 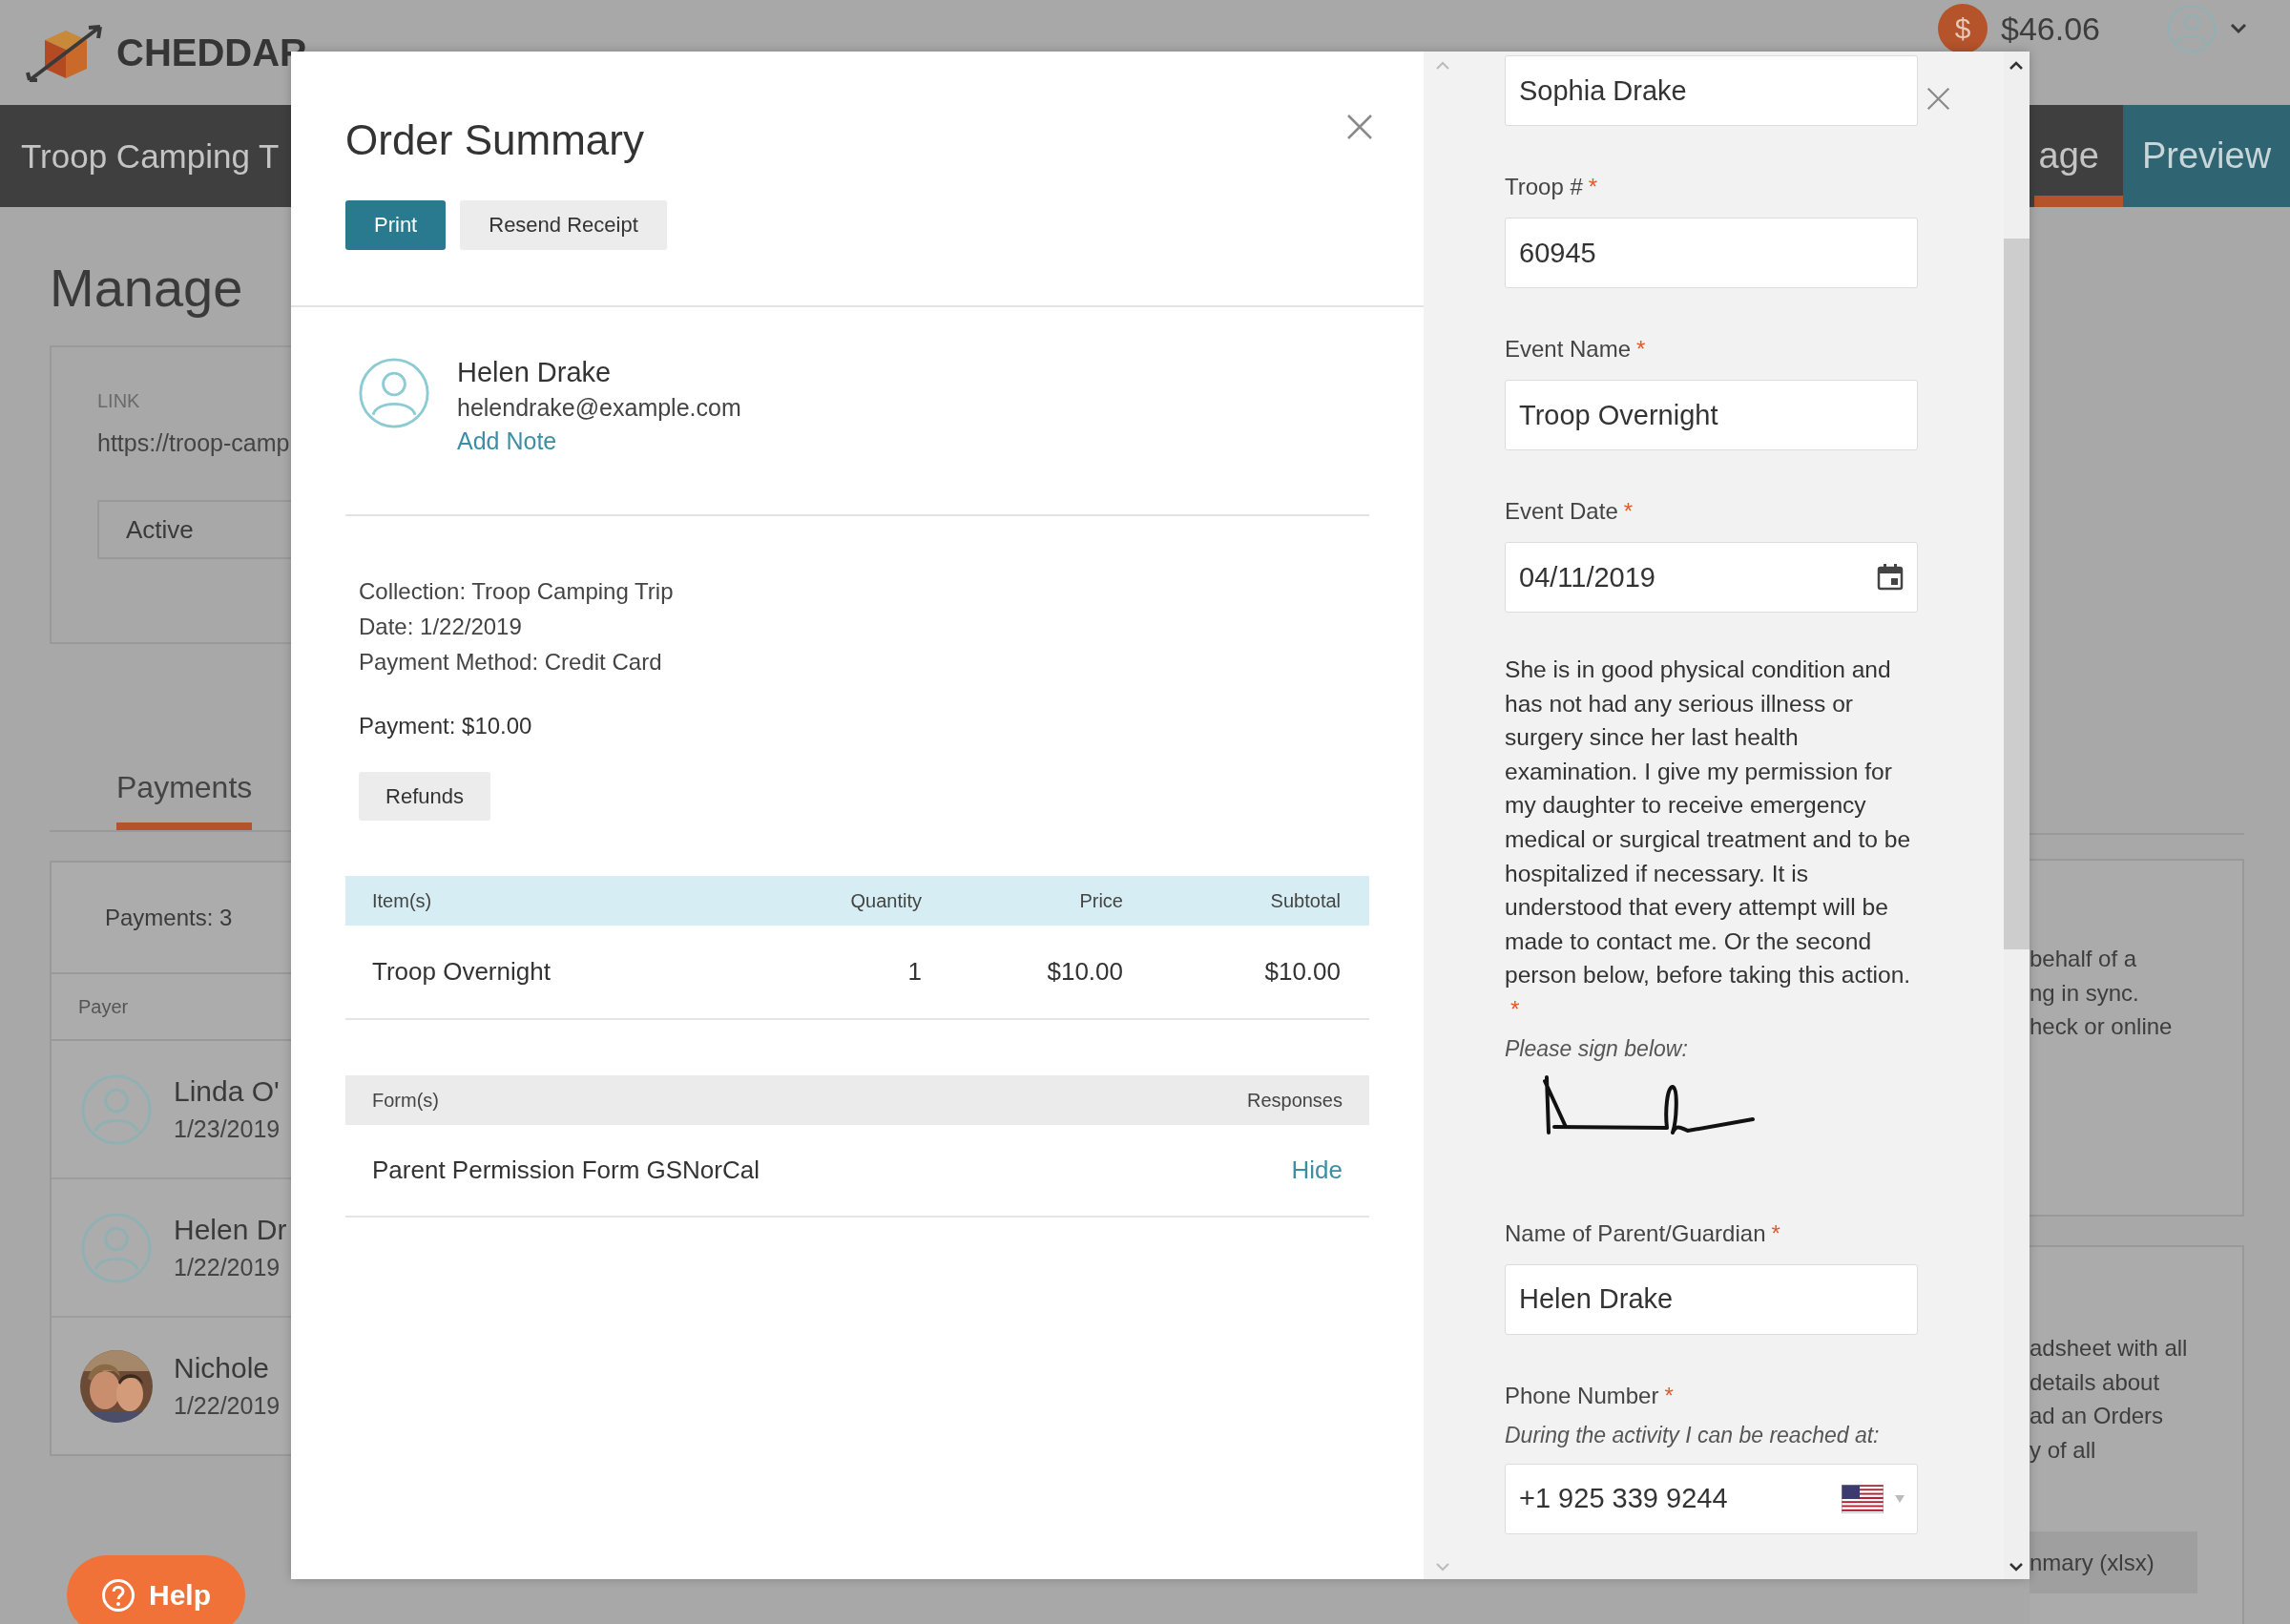 What do you see at coordinates (2050, 29) in the screenshot?
I see `balance-amount: $46.06` at bounding box center [2050, 29].